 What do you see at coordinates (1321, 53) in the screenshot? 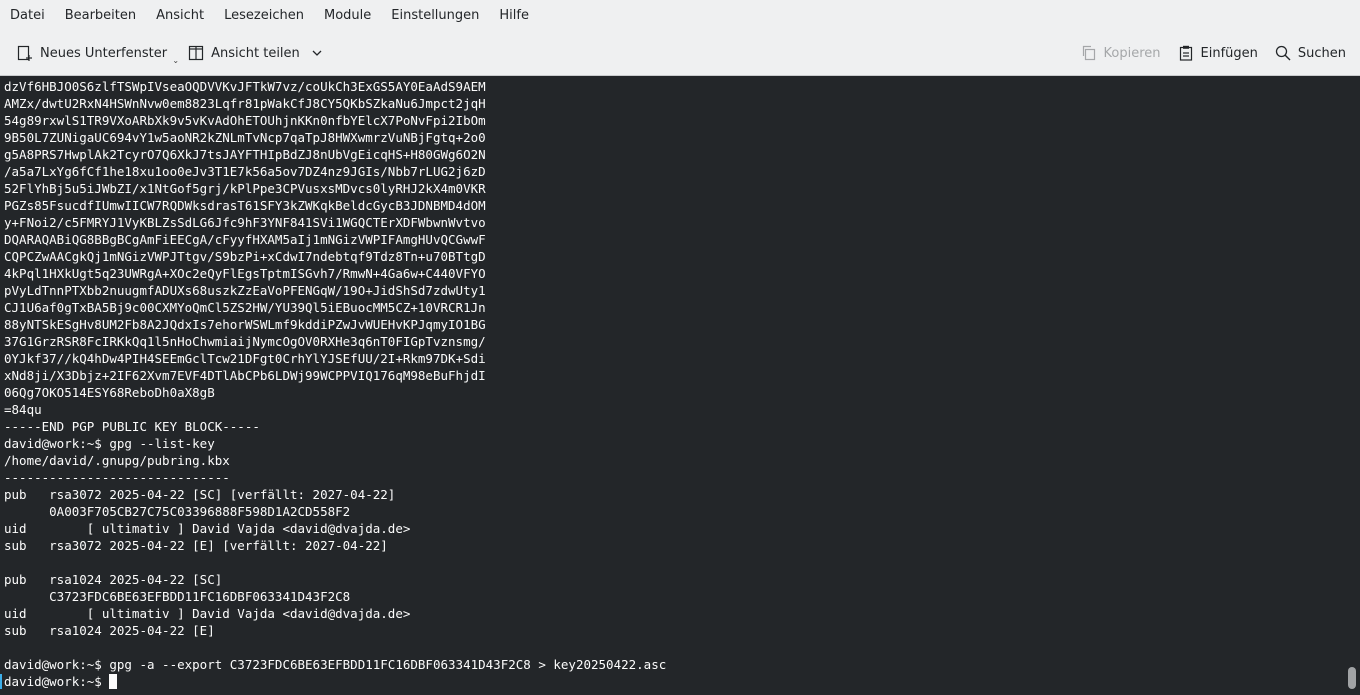
I see `search-label: Suchen` at bounding box center [1321, 53].